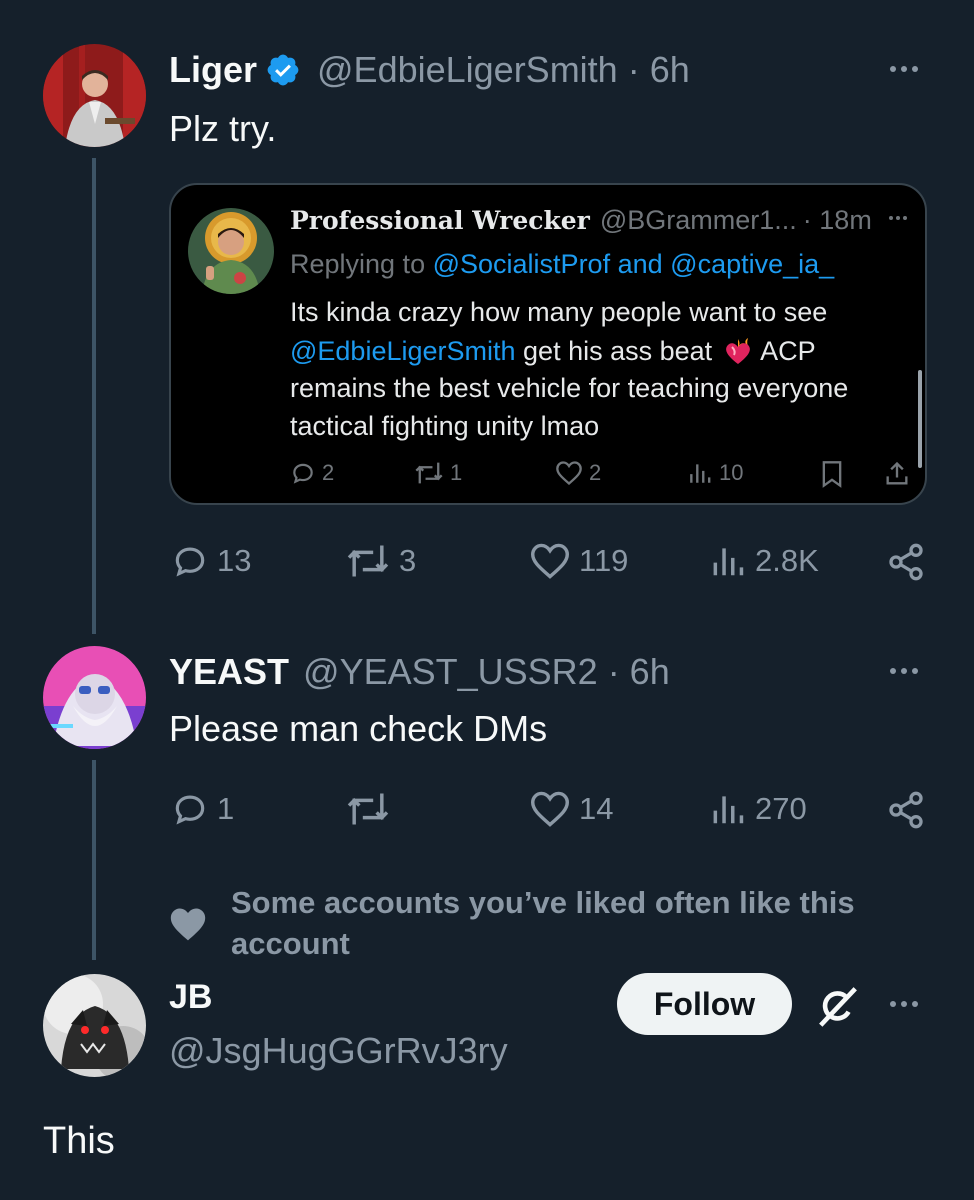  I want to click on avatar-liger, so click(94, 95).